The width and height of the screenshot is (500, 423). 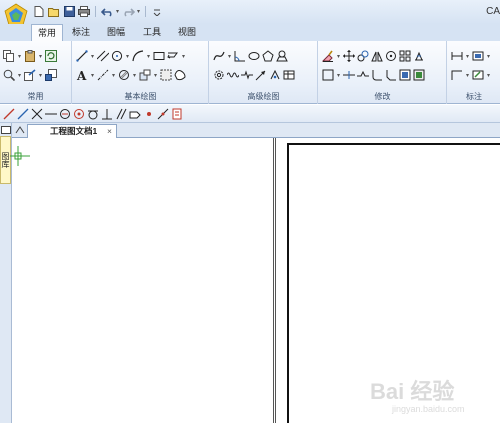 What do you see at coordinates (391, 75) in the screenshot?
I see `chamfer-icon` at bounding box center [391, 75].